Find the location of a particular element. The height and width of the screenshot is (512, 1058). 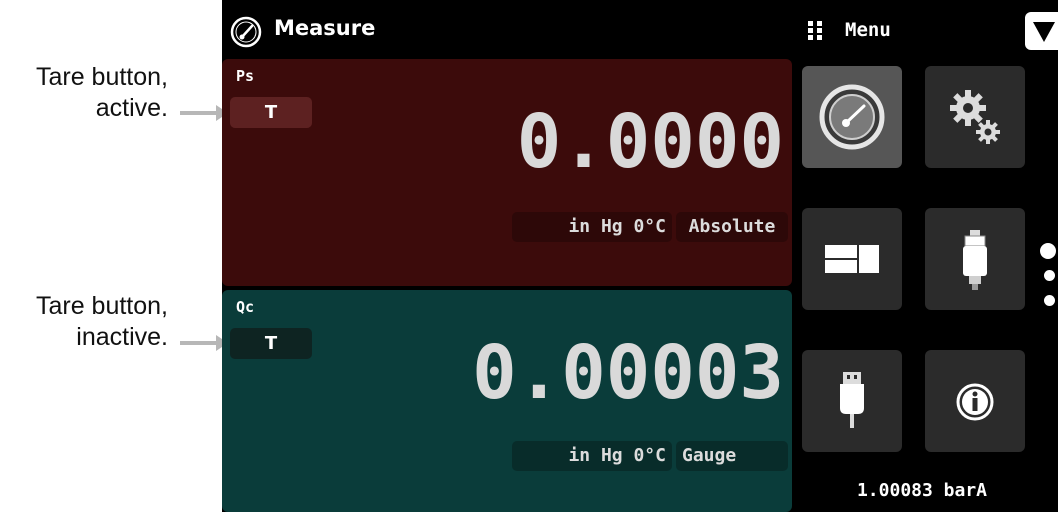

pressure-reading: 0.0000 is located at coordinates (650, 142).